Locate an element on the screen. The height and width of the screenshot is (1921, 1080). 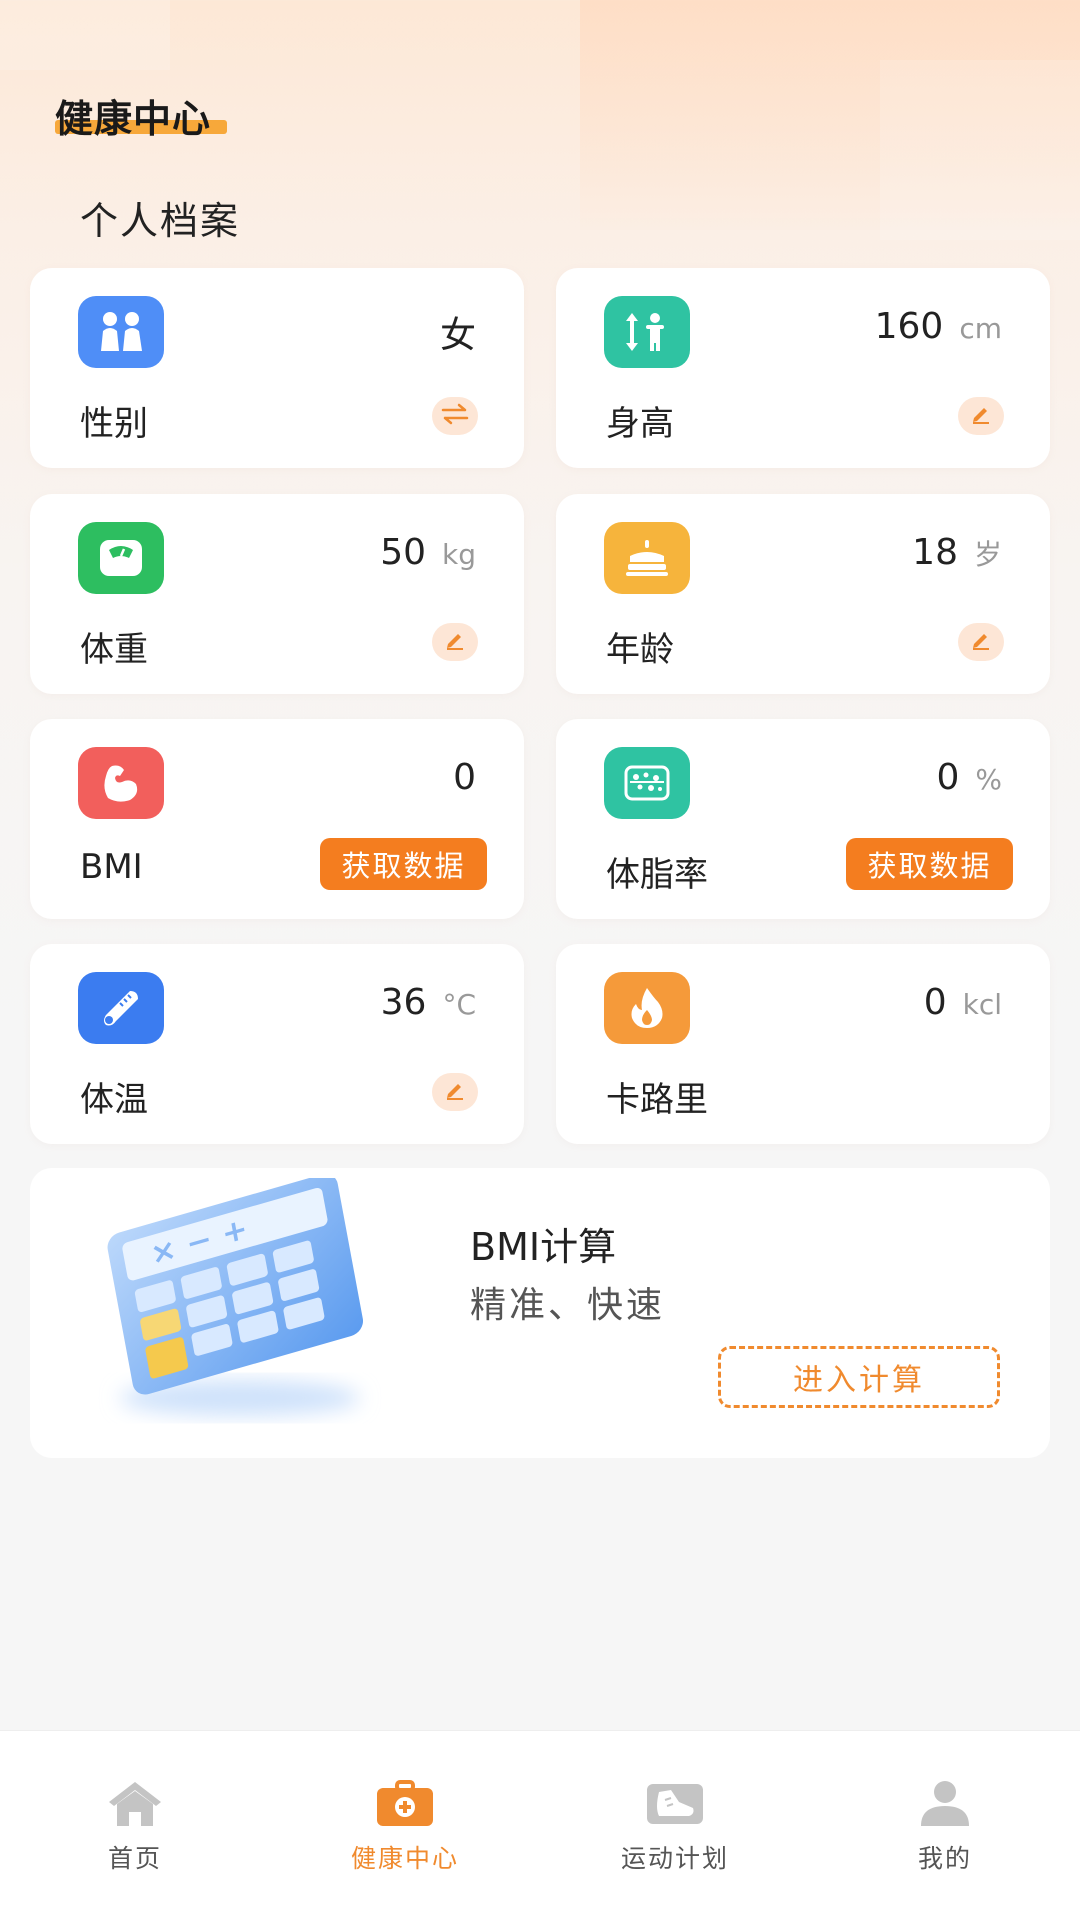
calorie-value: 0 is located at coordinates (935, 1002).